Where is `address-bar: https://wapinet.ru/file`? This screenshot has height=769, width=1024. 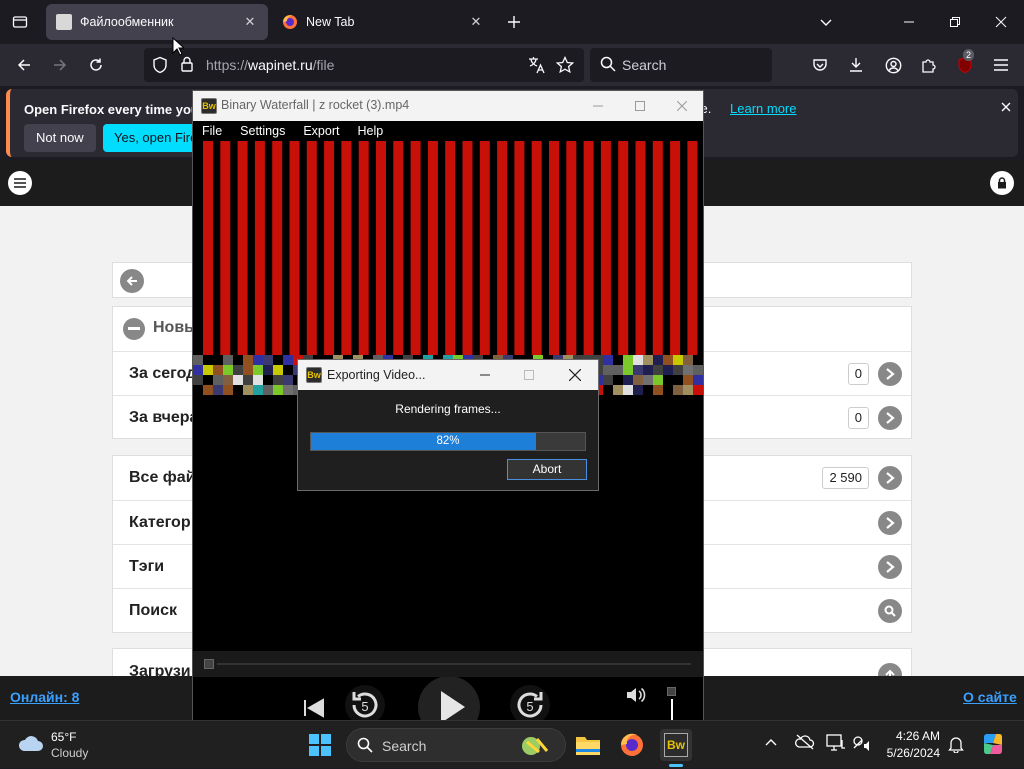
address-bar: https://wapinet.ru/file is located at coordinates (364, 65).